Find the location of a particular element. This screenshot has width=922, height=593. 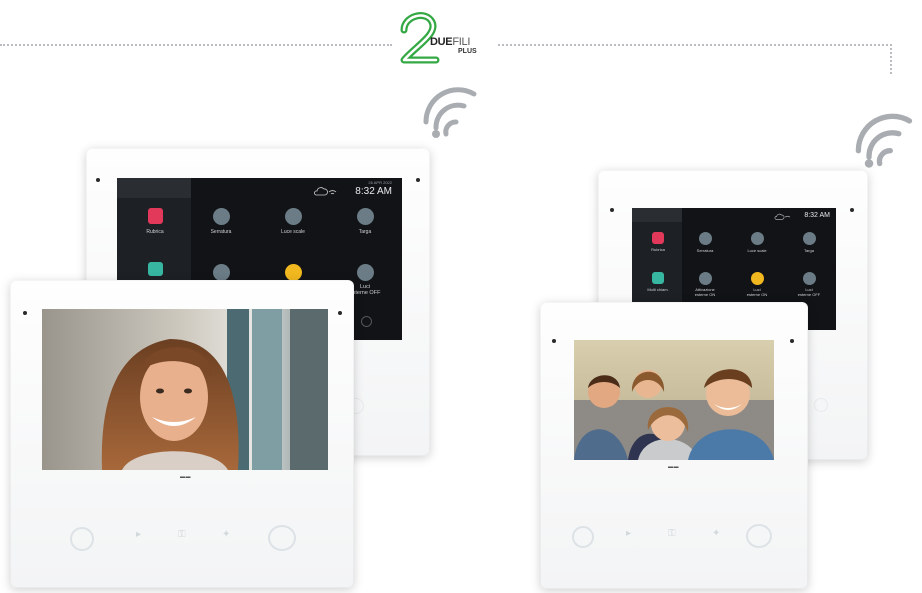

duefili-plus-logo: DUEFILI PLUS is located at coordinates (446, 39).